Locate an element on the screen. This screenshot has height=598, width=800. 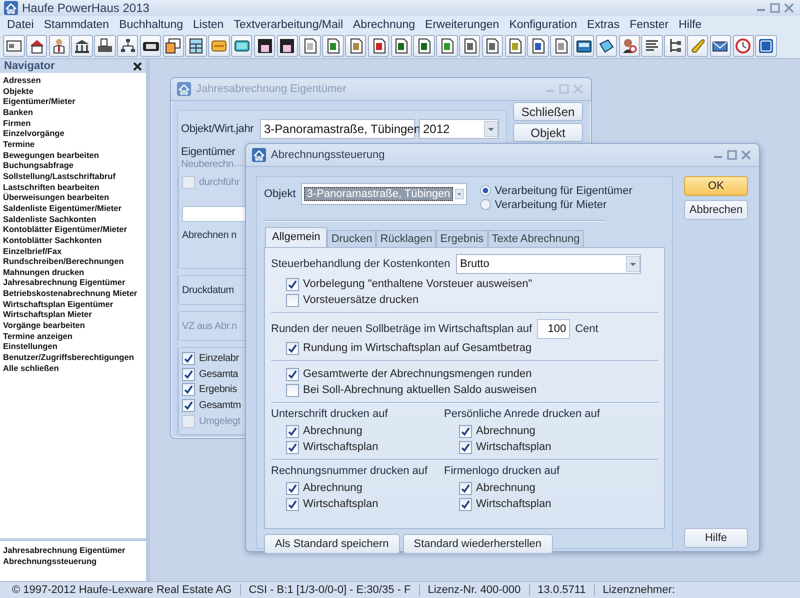
checkbox-label: Gesamtwerte der Abrechnungsmengen runden is located at coordinates (417, 374).